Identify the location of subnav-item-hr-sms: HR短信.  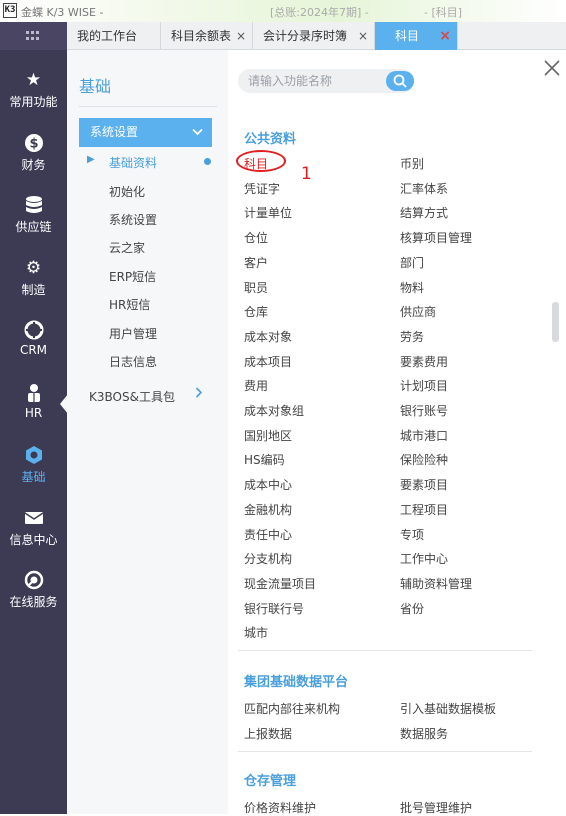
(129, 304).